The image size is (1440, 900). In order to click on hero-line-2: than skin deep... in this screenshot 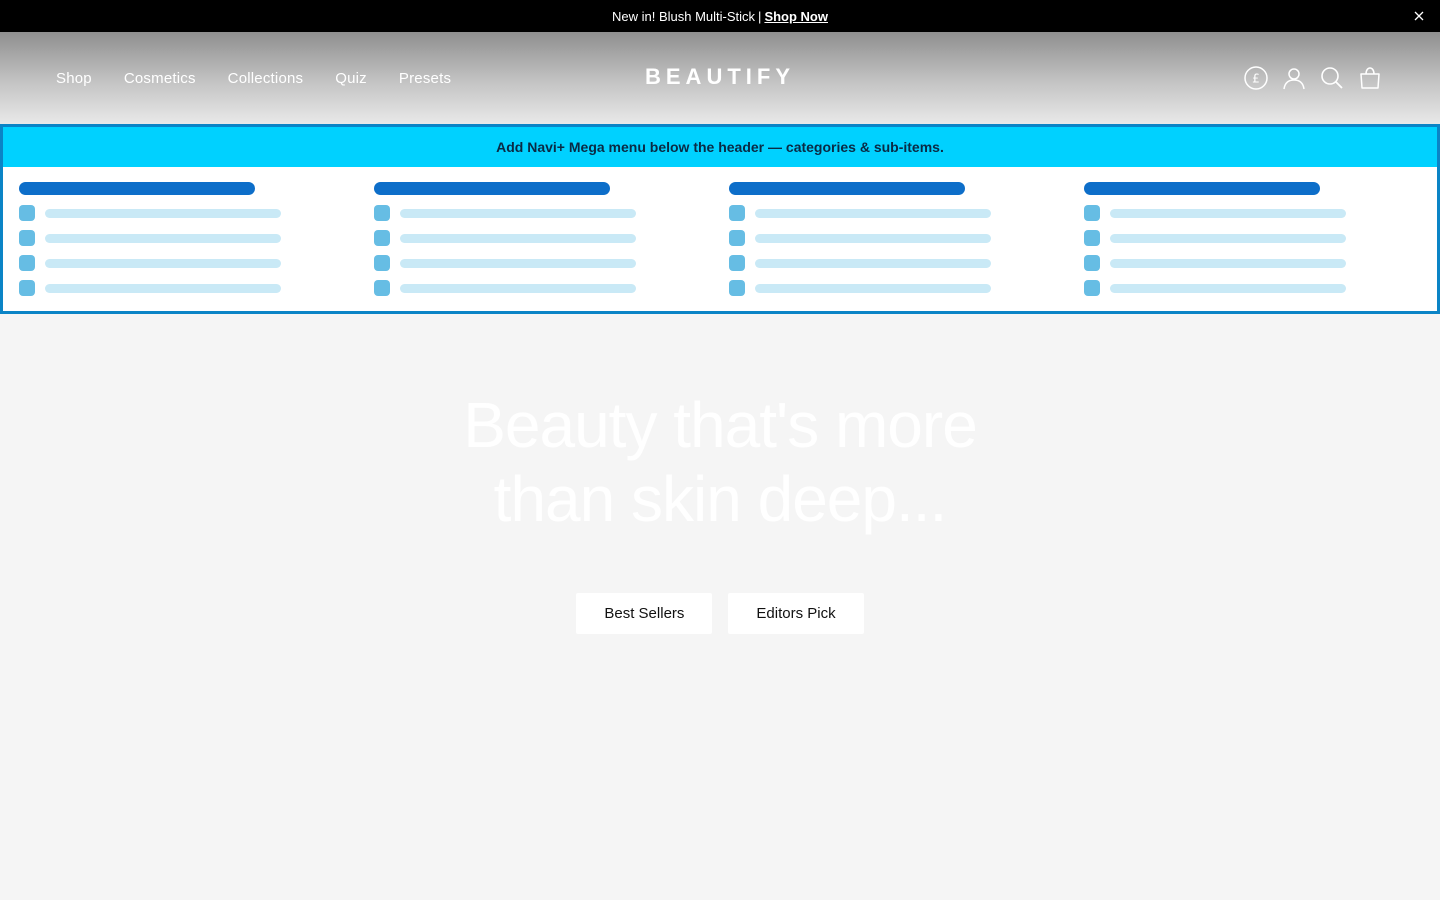, I will do `click(720, 499)`.